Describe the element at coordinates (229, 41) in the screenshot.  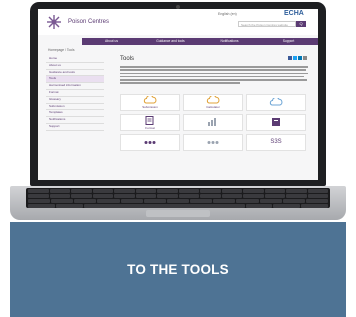
I see `nav-item-notifications: Notifications` at that location.